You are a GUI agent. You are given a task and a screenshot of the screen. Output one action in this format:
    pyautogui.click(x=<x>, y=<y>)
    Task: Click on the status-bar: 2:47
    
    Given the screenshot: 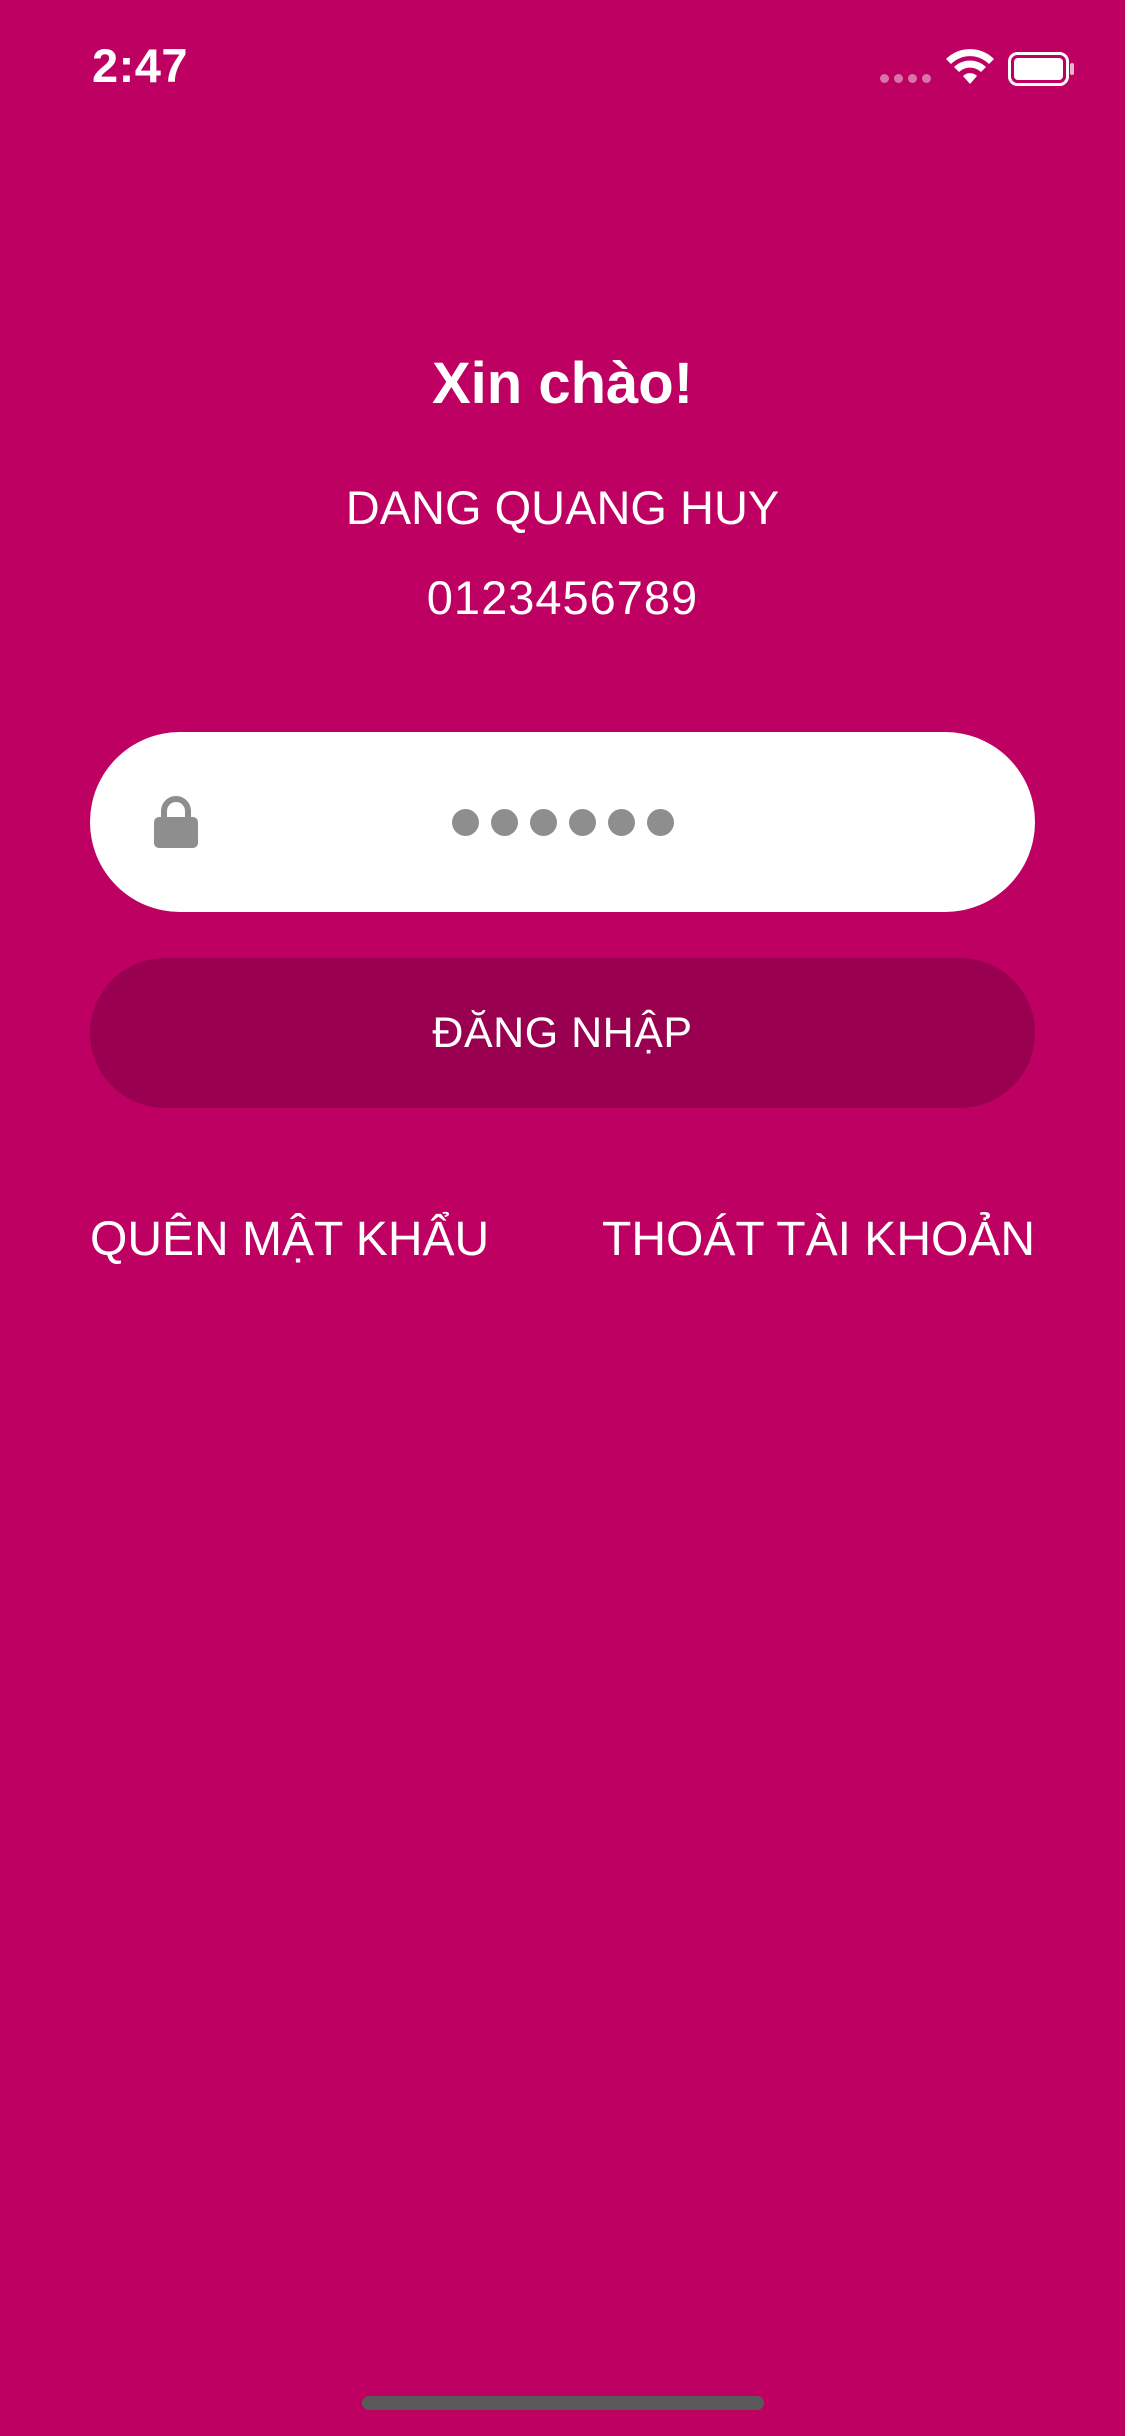 What is the action you would take?
    pyautogui.click(x=562, y=70)
    